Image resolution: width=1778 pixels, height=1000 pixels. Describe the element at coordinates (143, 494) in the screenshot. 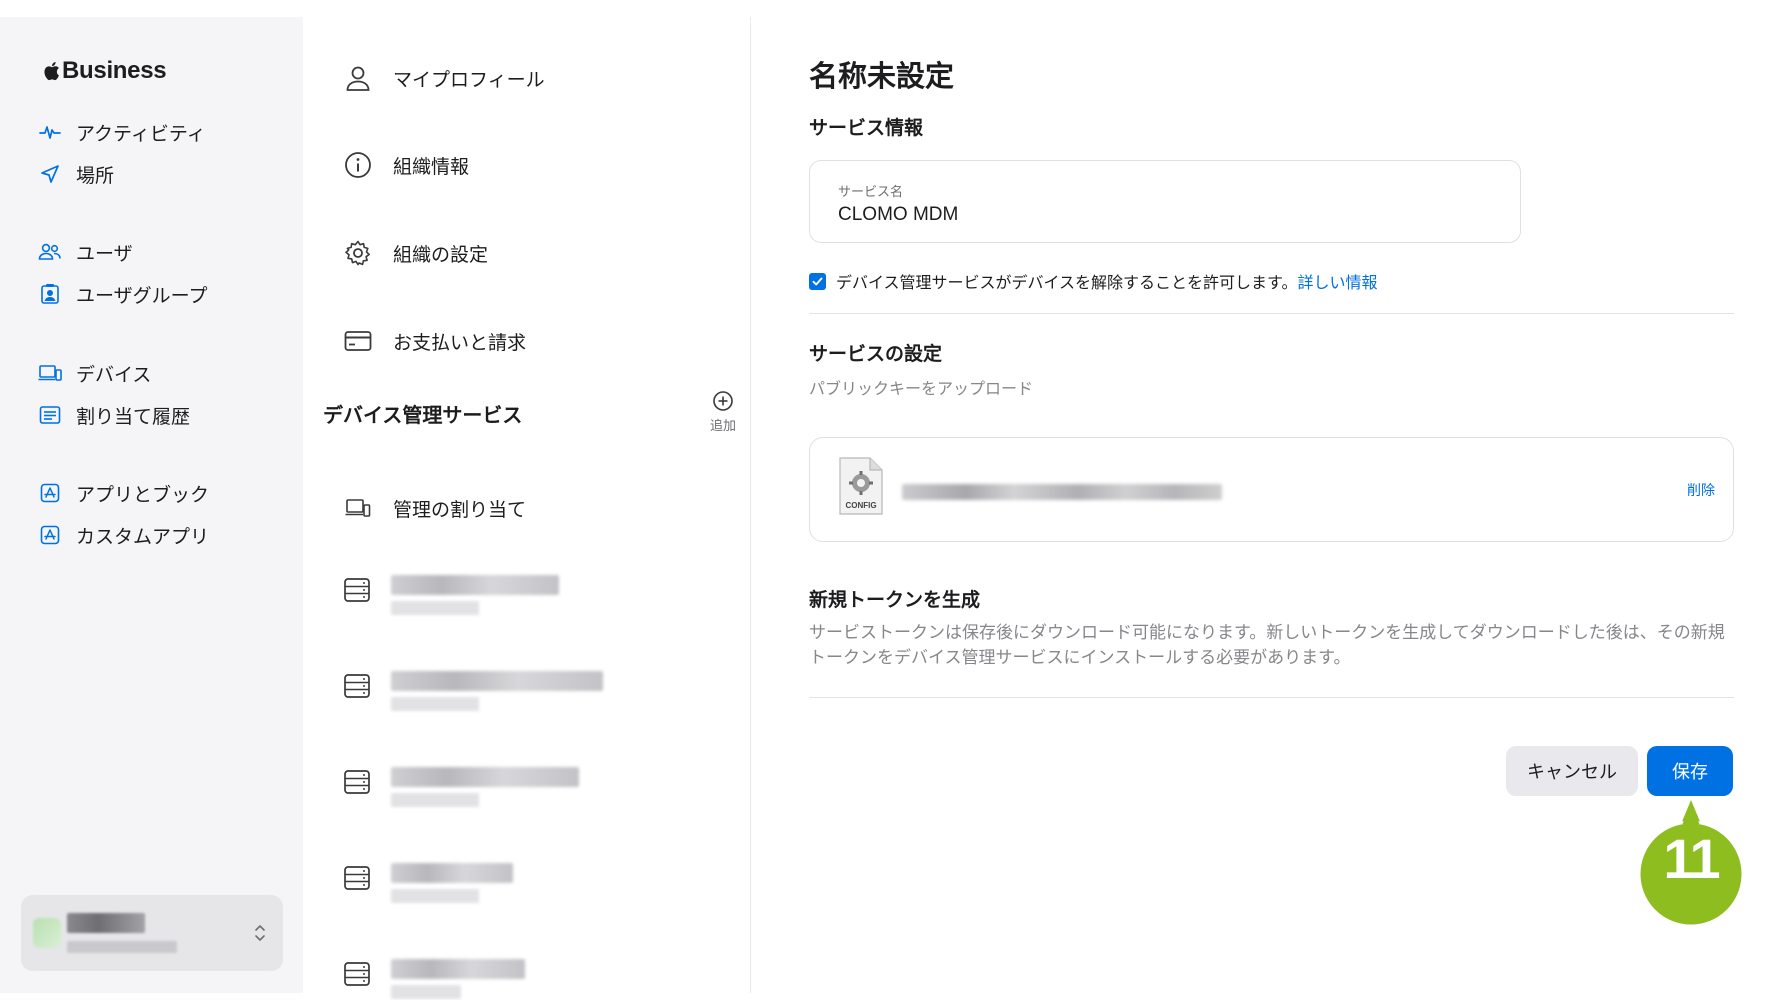

I see `sidebar-item-label: アプリとブック` at that location.